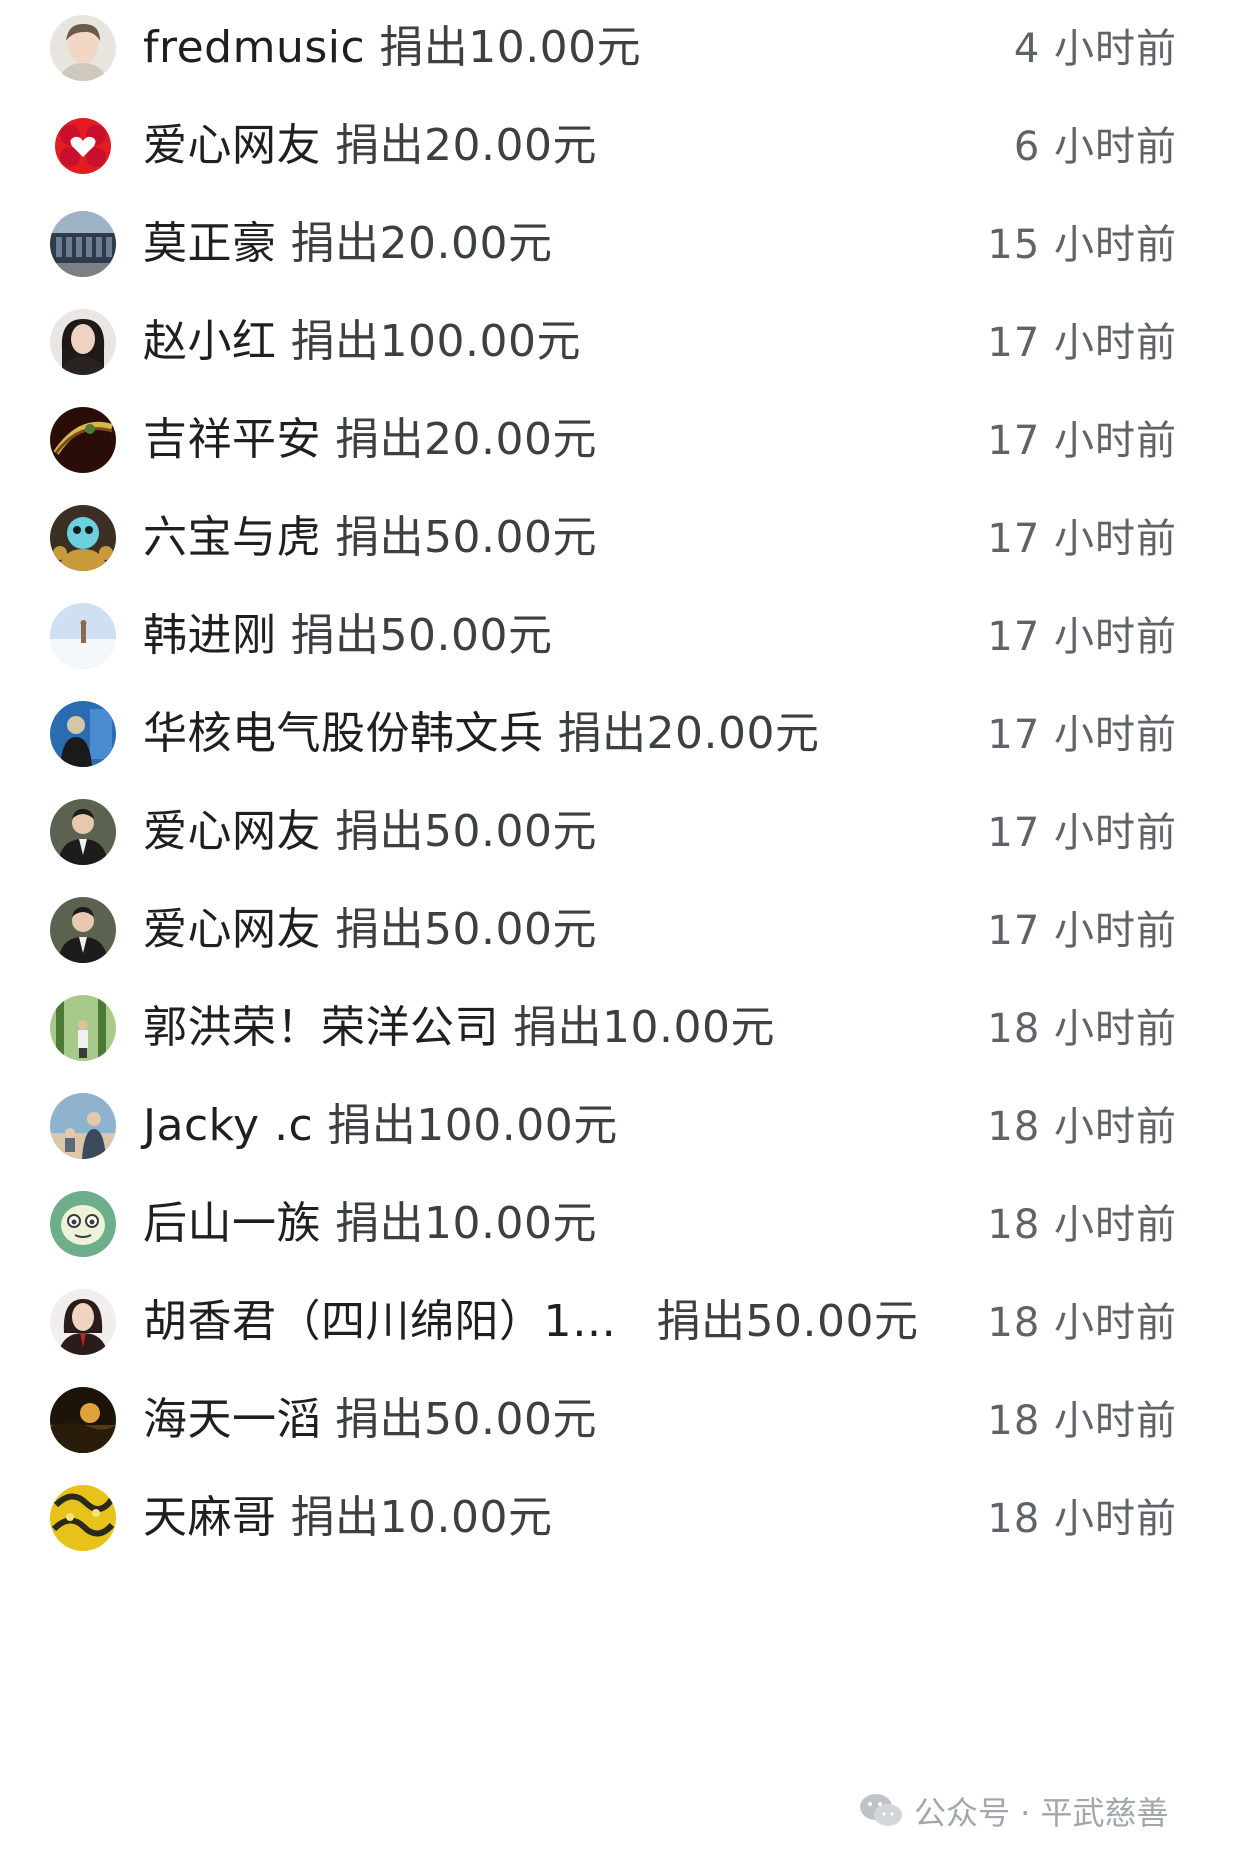 This screenshot has height=1866, width=1235. I want to click on wechat-watermark: 公众号 · 平武慈善, so click(1013, 1811).